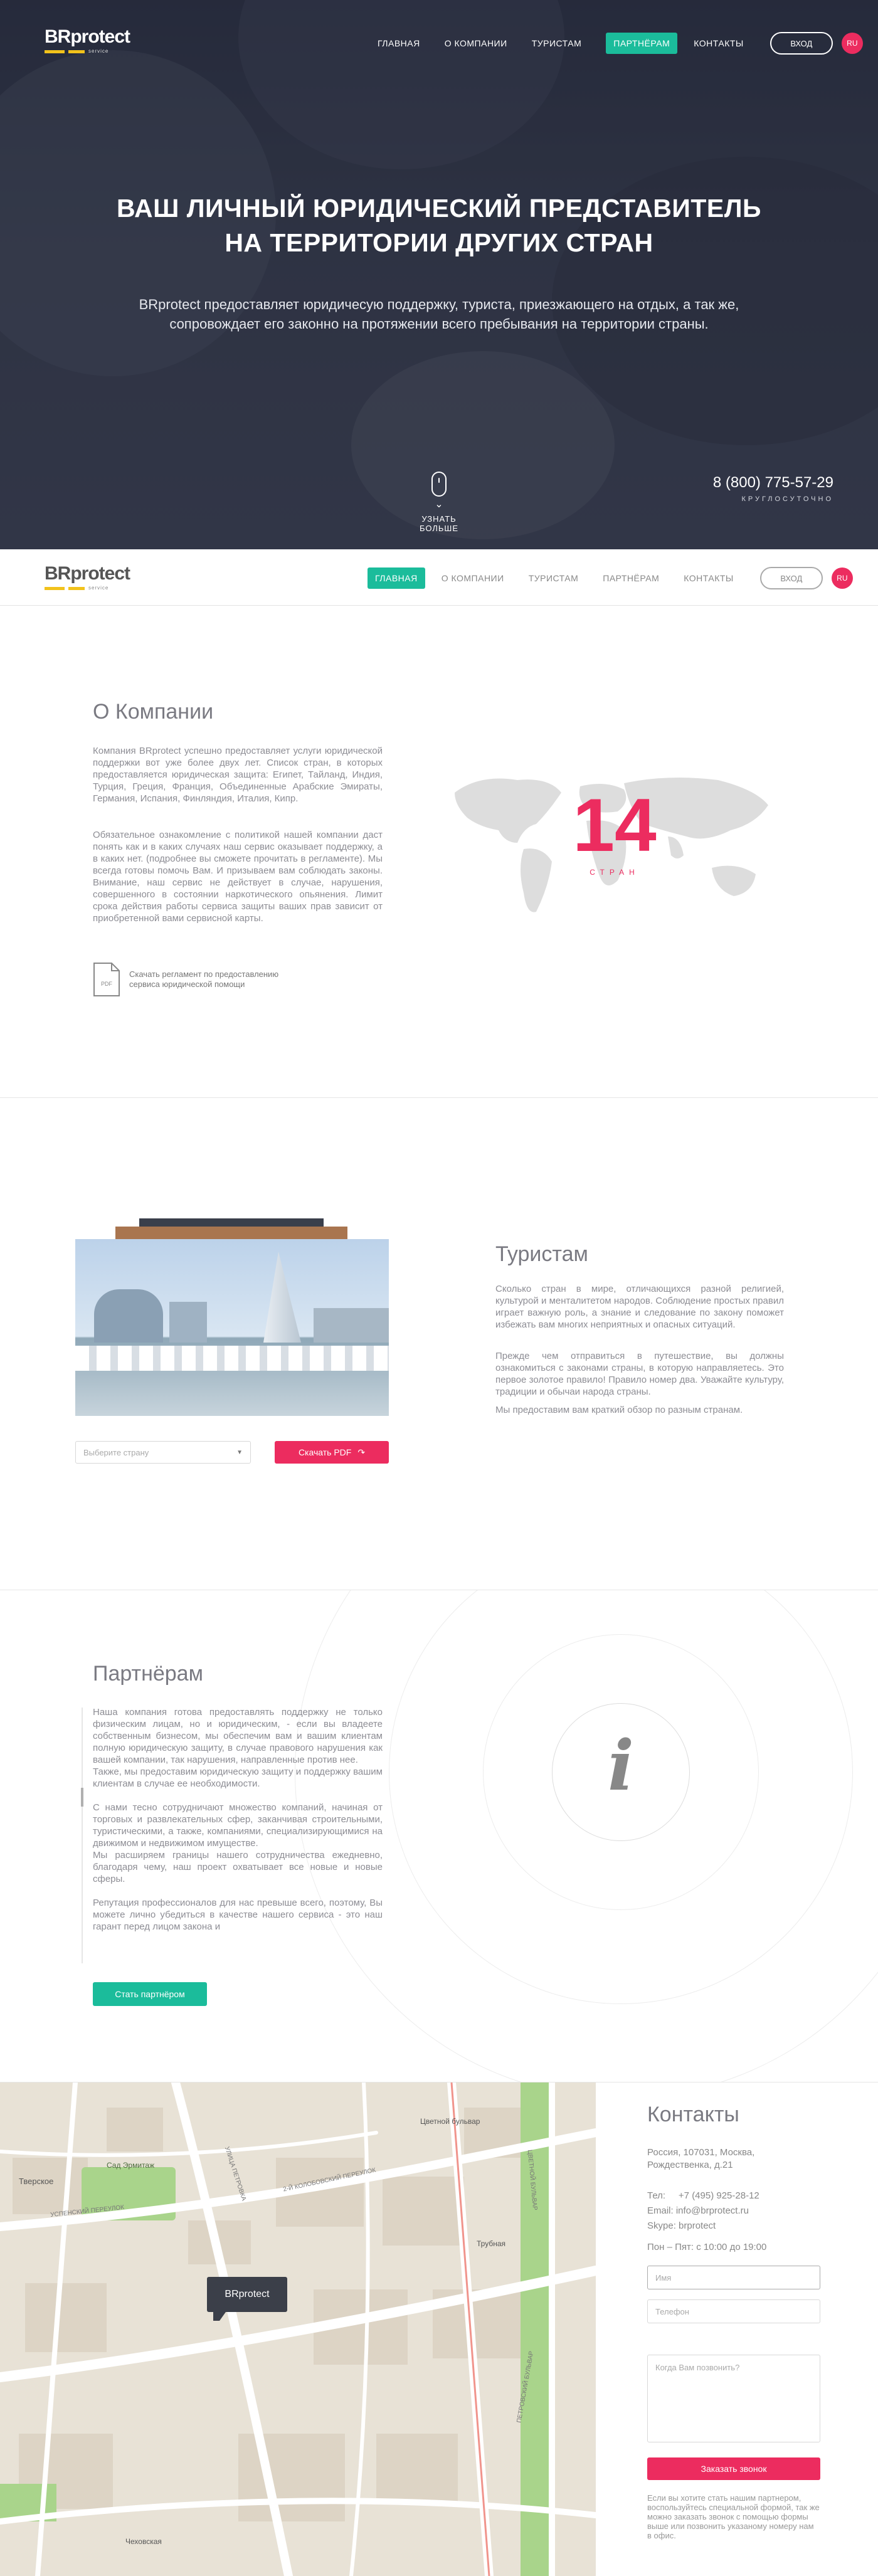  I want to click on logo-subtext: service, so click(98, 51).